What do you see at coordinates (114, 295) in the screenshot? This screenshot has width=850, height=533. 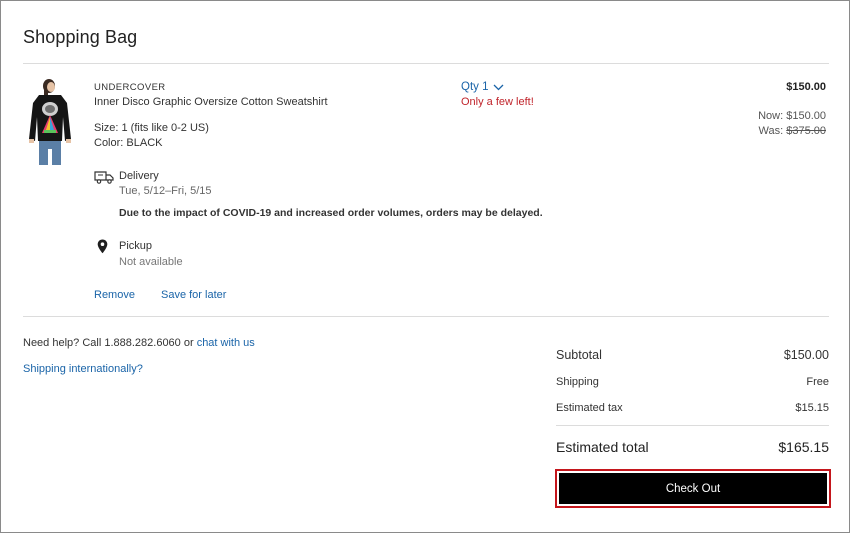 I see `remove-link: Remove` at bounding box center [114, 295].